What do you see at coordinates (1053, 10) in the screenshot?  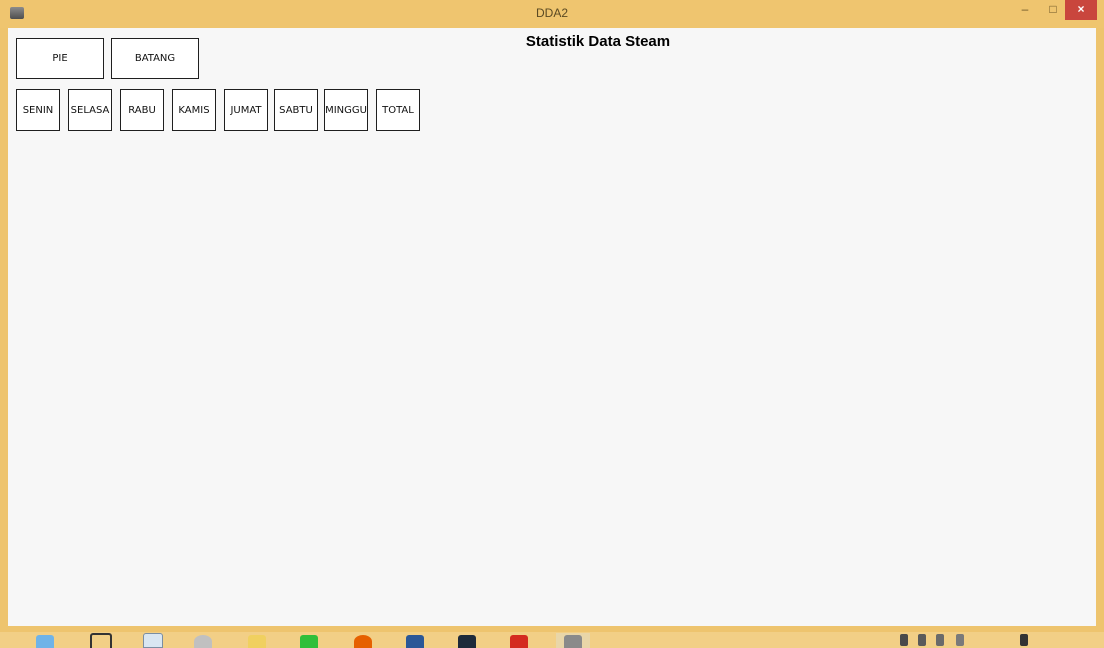 I see `maximize-button: □` at bounding box center [1053, 10].